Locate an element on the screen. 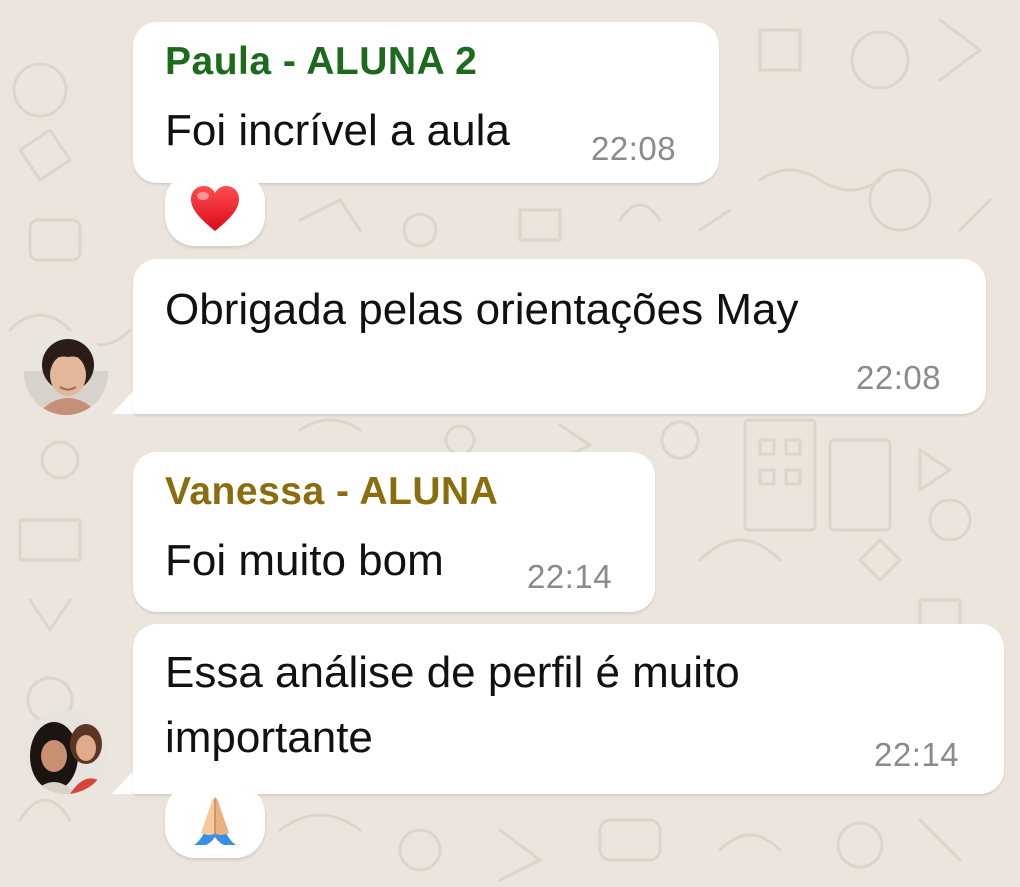  message-text: Foi muito bom is located at coordinates (304, 560).